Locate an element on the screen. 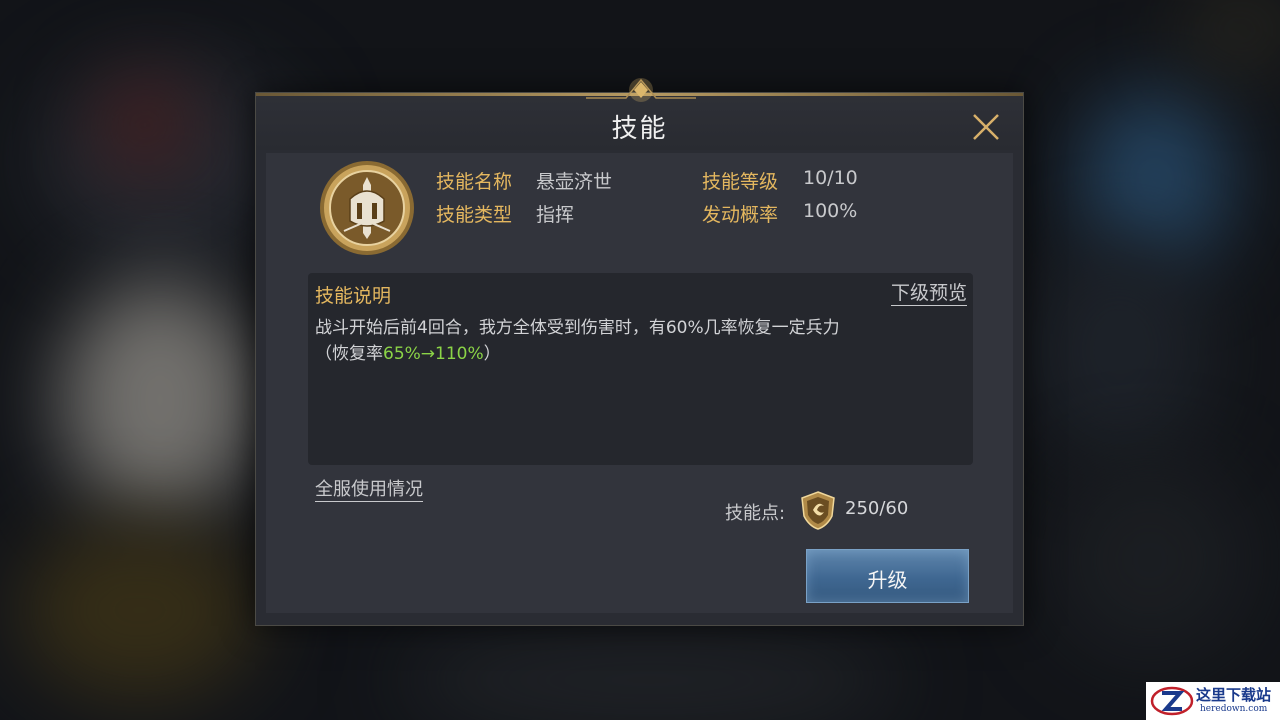 The width and height of the screenshot is (1280, 720). skill-name-value: 悬壶济世 is located at coordinates (574, 182).